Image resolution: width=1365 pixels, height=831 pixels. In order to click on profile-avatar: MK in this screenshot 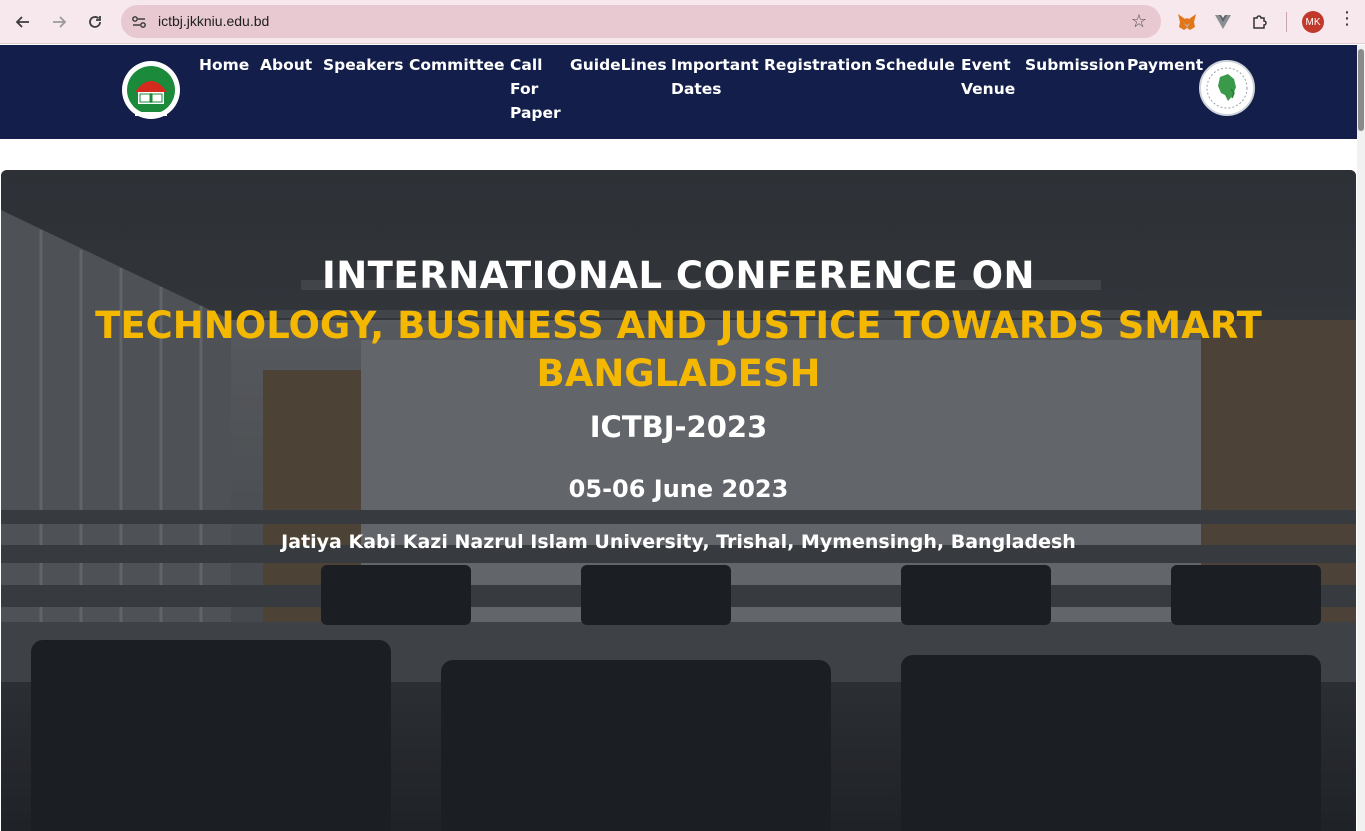, I will do `click(1313, 22)`.